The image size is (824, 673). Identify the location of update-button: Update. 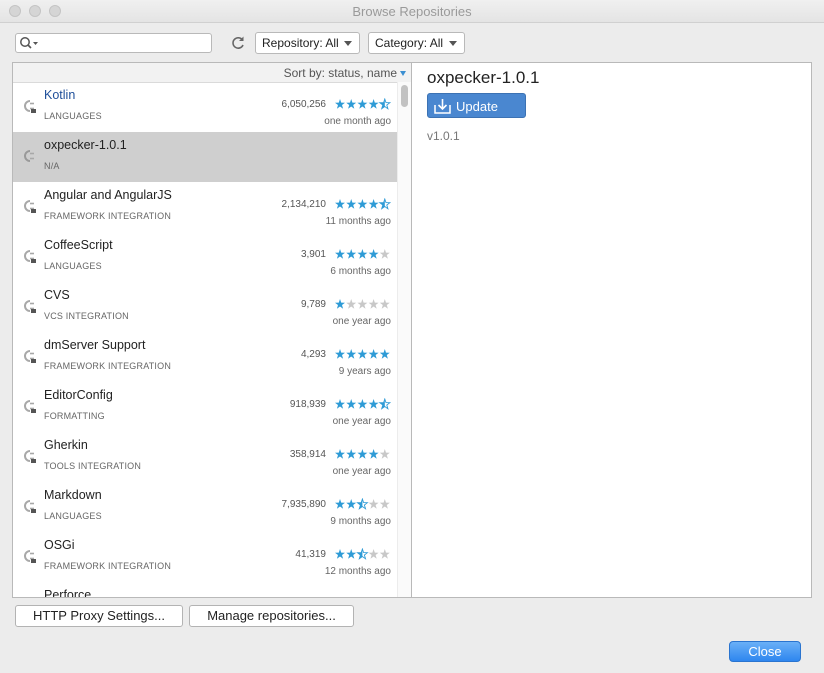
(476, 105).